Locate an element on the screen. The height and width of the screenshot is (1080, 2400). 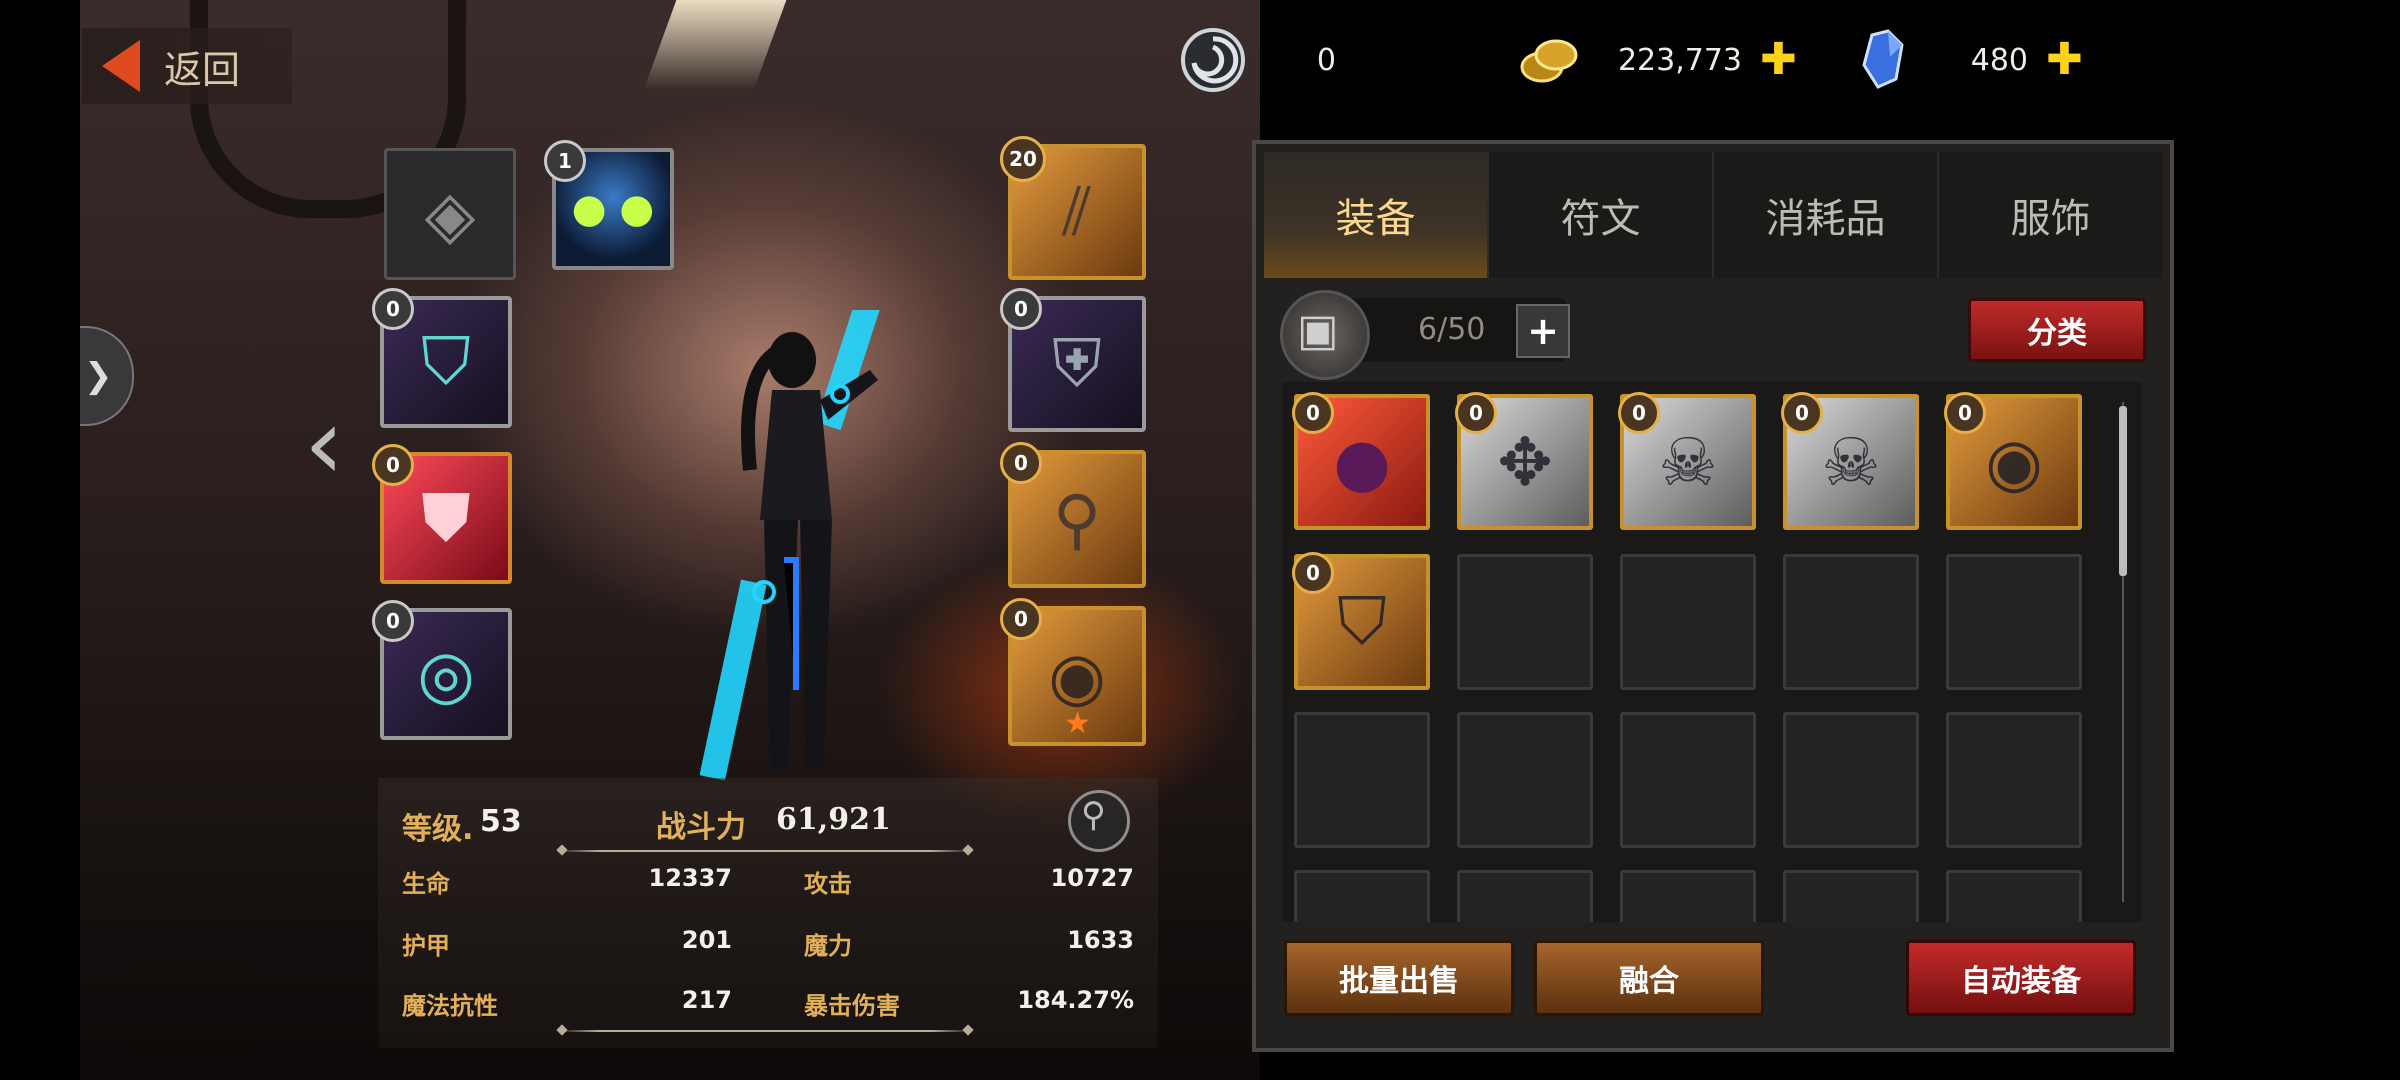
back-button: 返回 is located at coordinates (187, 66).